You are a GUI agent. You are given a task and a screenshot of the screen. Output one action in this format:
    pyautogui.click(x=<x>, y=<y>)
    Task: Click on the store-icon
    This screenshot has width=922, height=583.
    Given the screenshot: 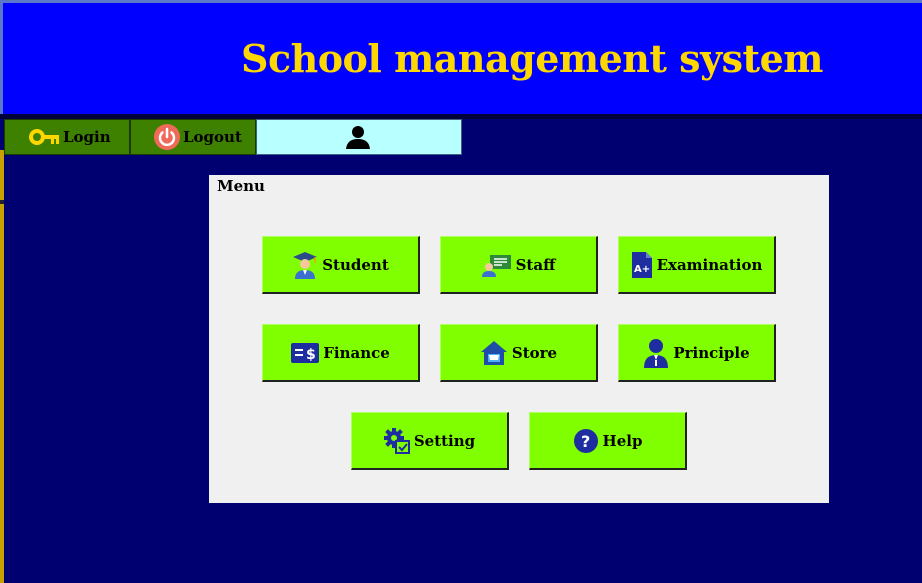 What is the action you would take?
    pyautogui.click(x=494, y=353)
    